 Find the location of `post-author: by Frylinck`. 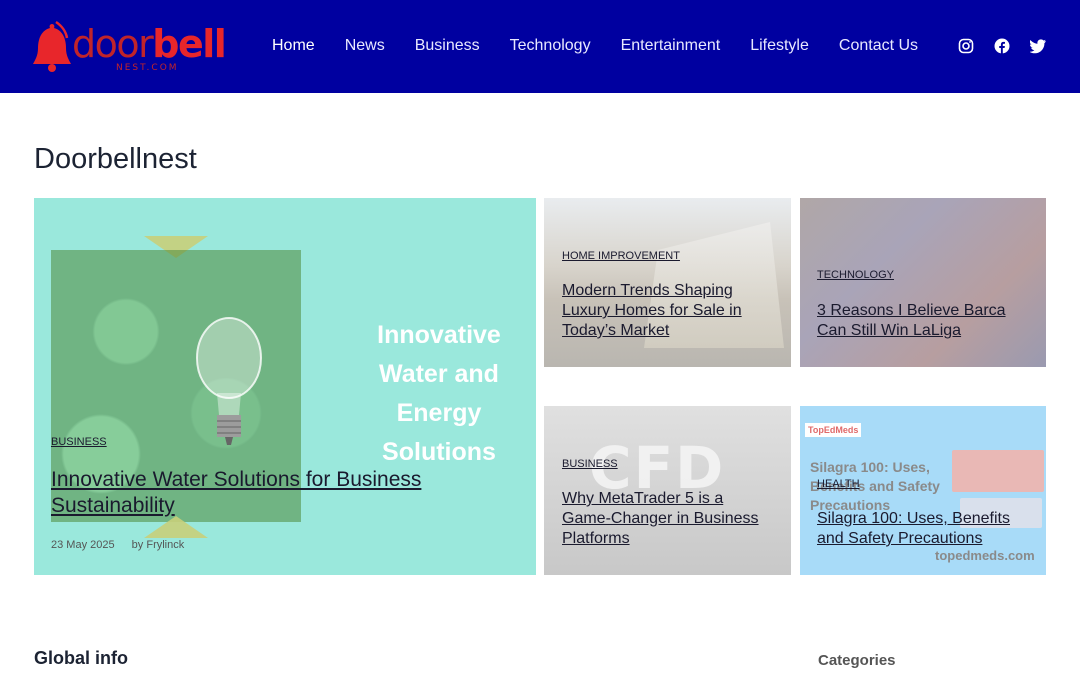

post-author: by Frylinck is located at coordinates (158, 545).